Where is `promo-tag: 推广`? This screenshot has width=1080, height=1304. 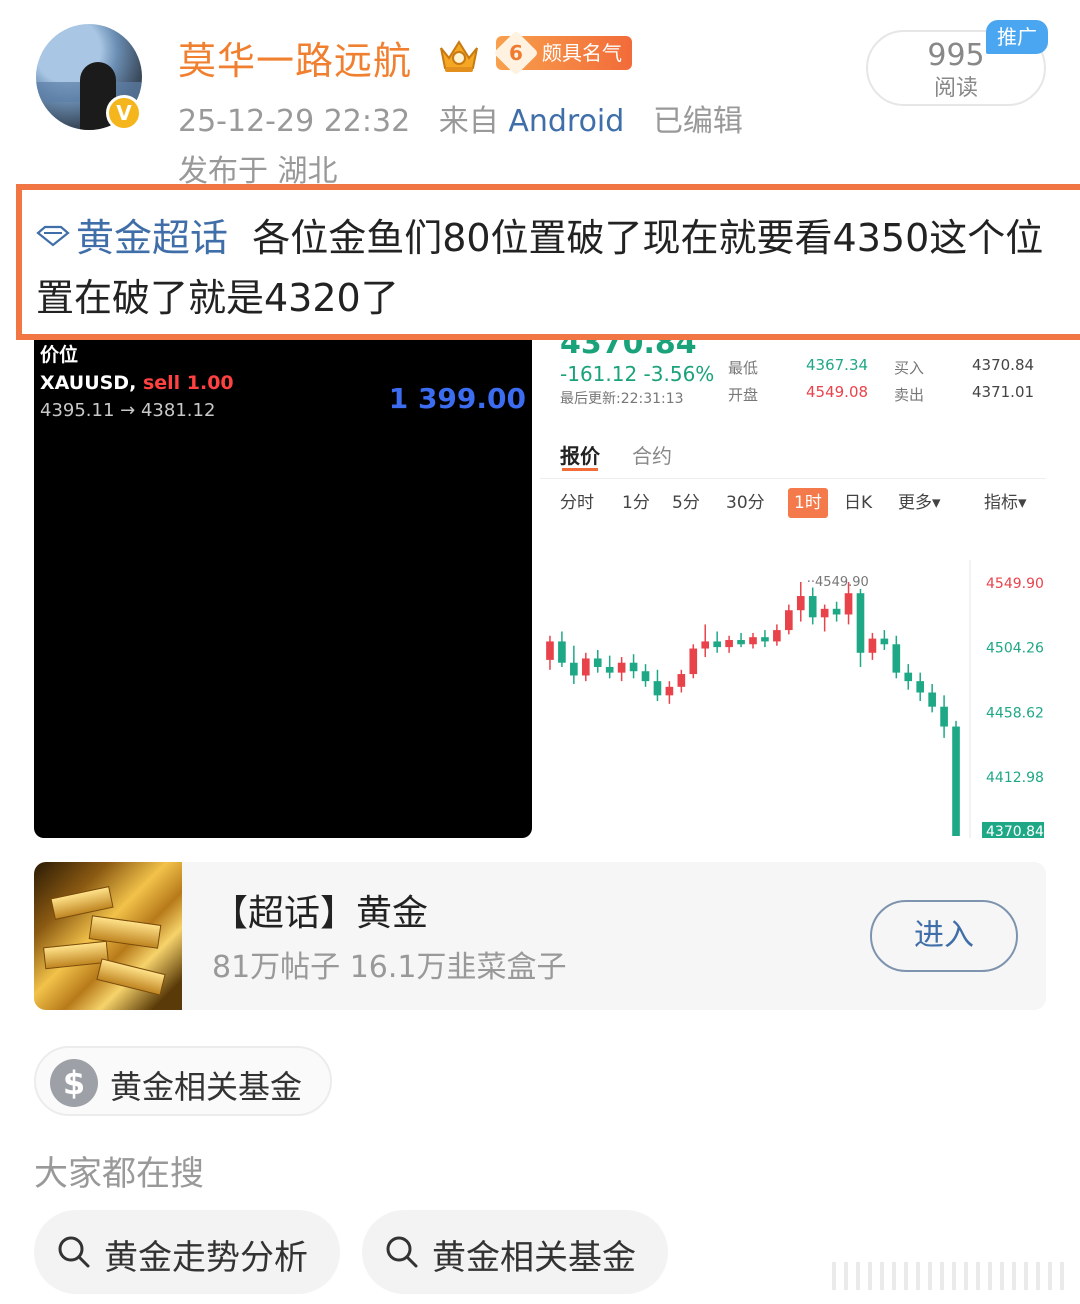 promo-tag: 推广 is located at coordinates (1017, 37).